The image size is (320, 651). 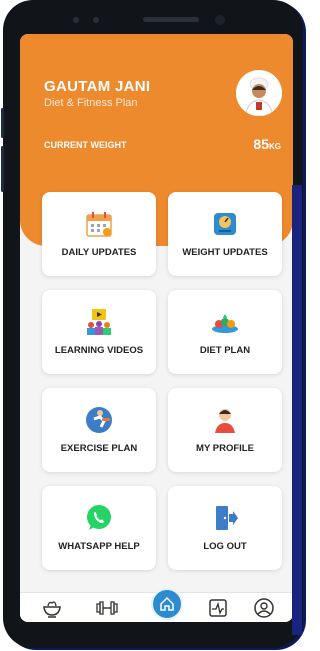 What do you see at coordinates (91, 103) in the screenshot?
I see `plan-name: Diet & Fitness Plan` at bounding box center [91, 103].